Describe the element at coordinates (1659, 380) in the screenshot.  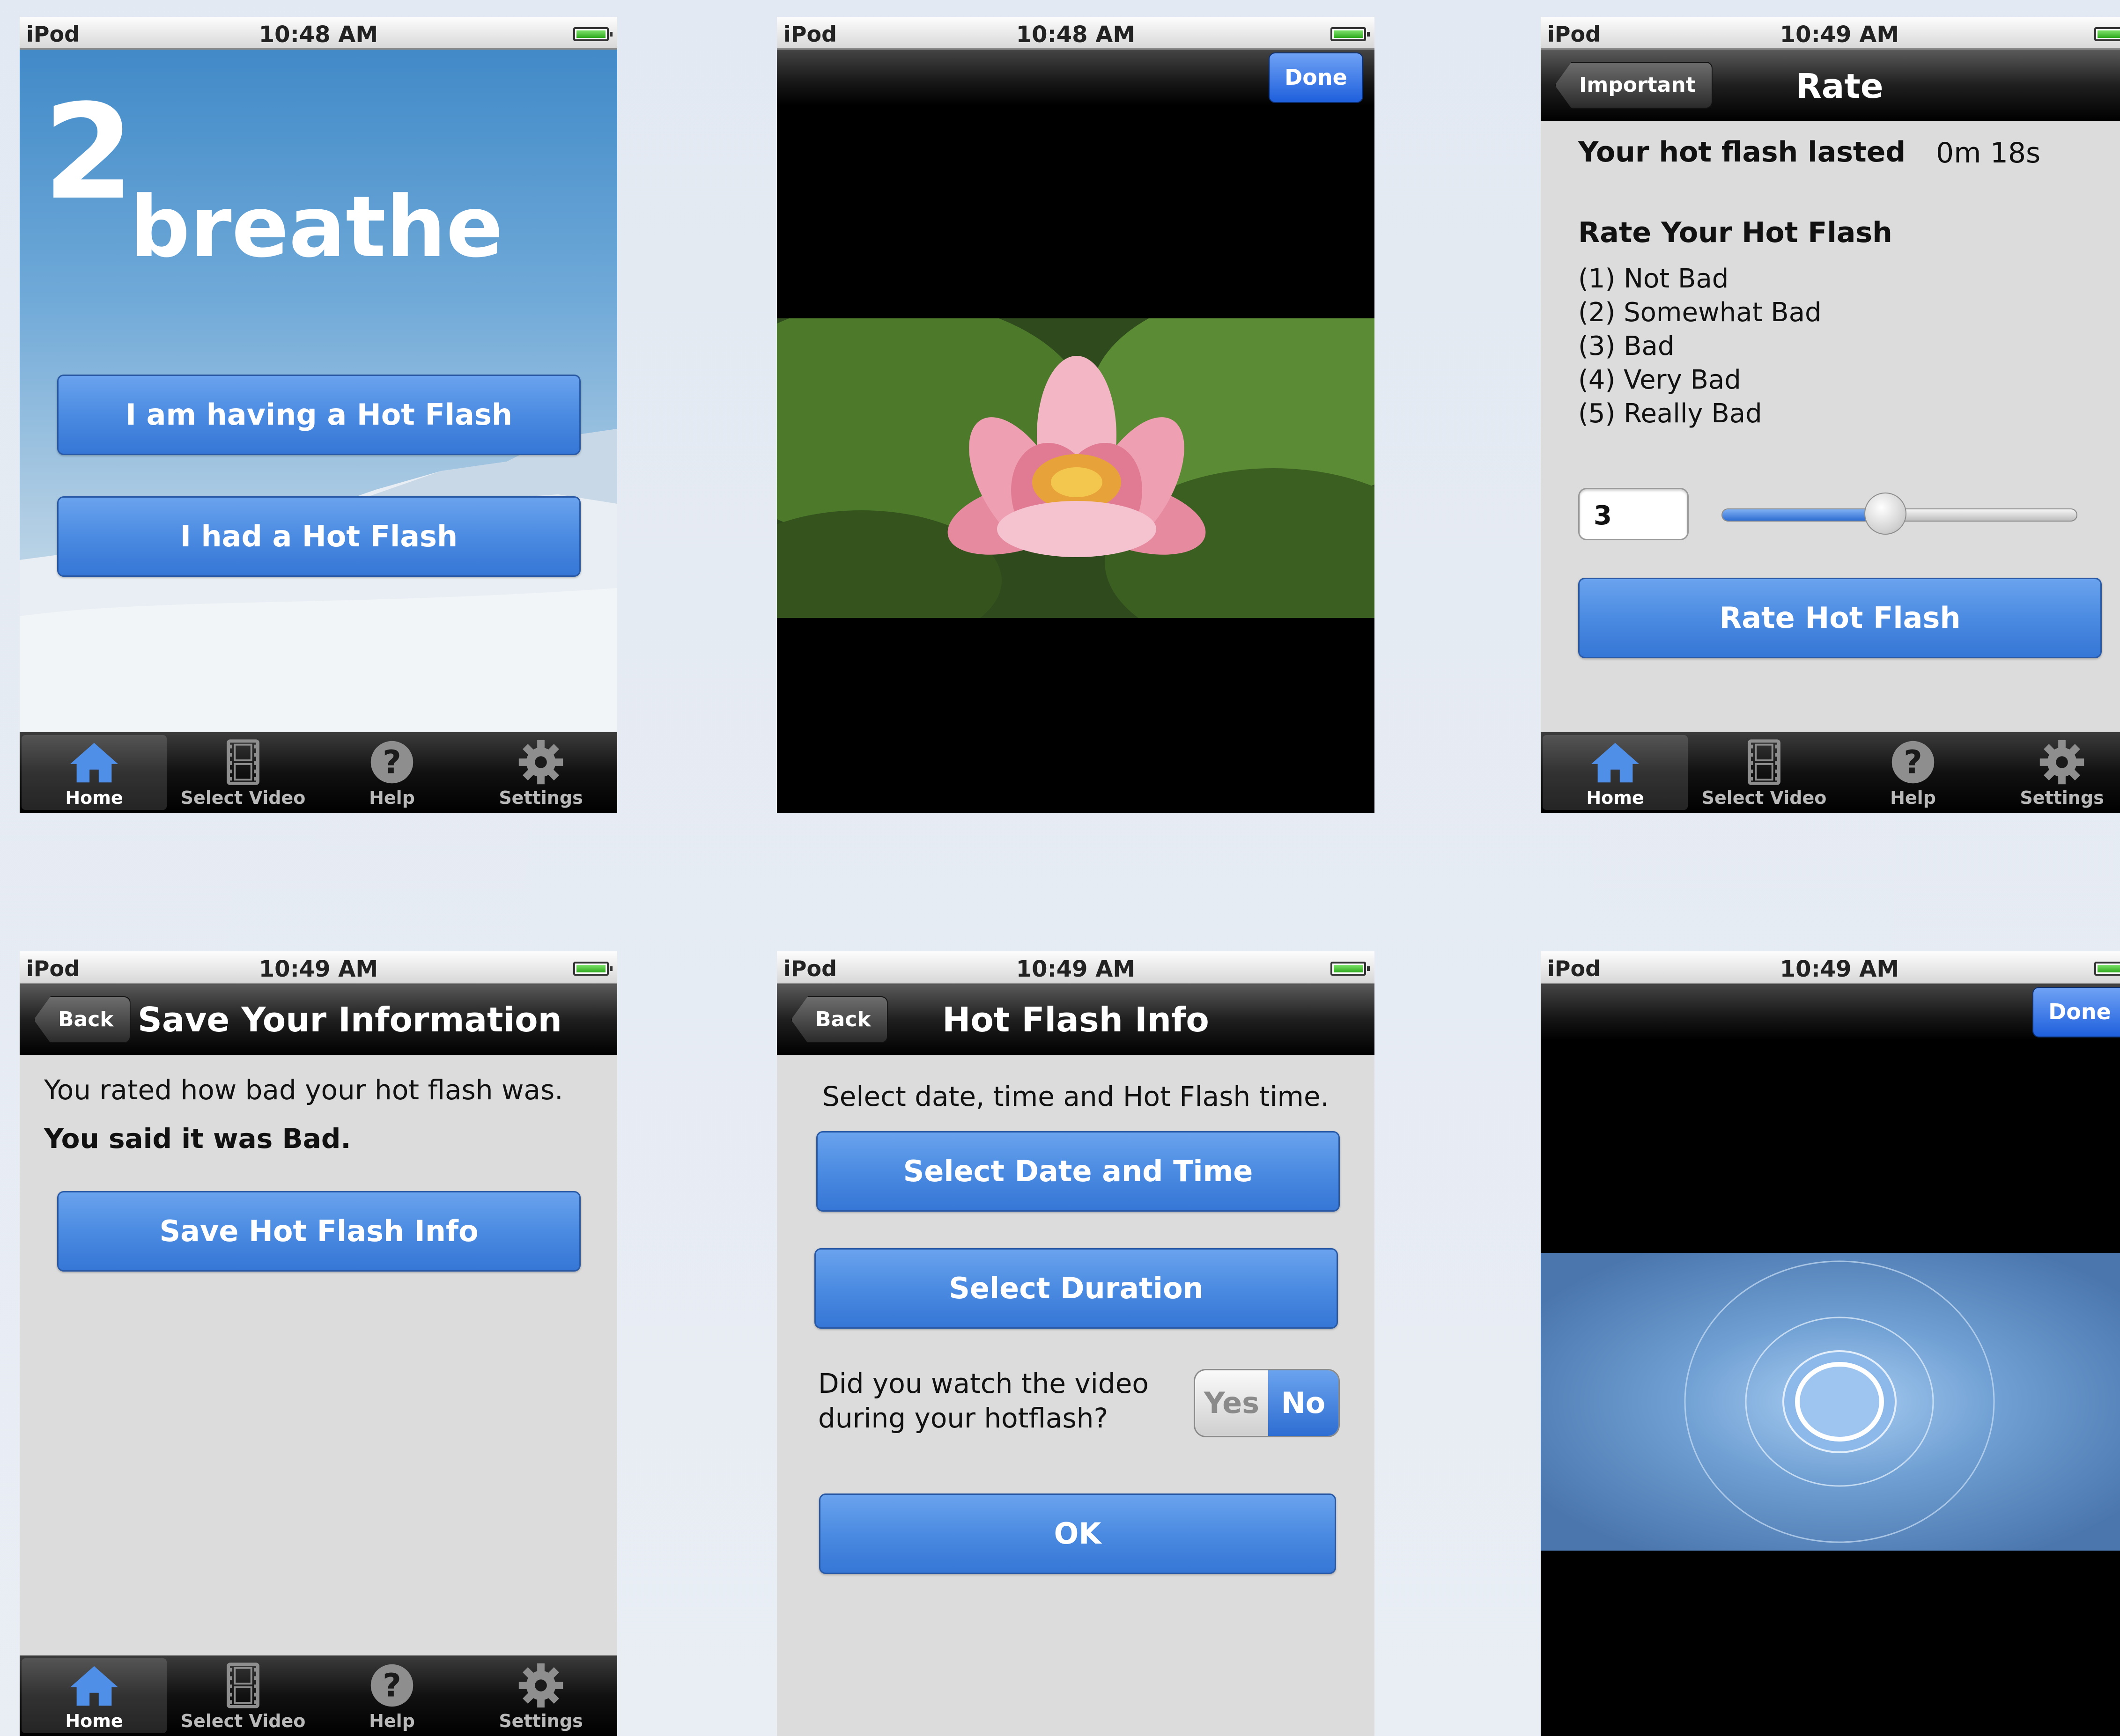
I see `list-item: (4) Very Bad` at that location.